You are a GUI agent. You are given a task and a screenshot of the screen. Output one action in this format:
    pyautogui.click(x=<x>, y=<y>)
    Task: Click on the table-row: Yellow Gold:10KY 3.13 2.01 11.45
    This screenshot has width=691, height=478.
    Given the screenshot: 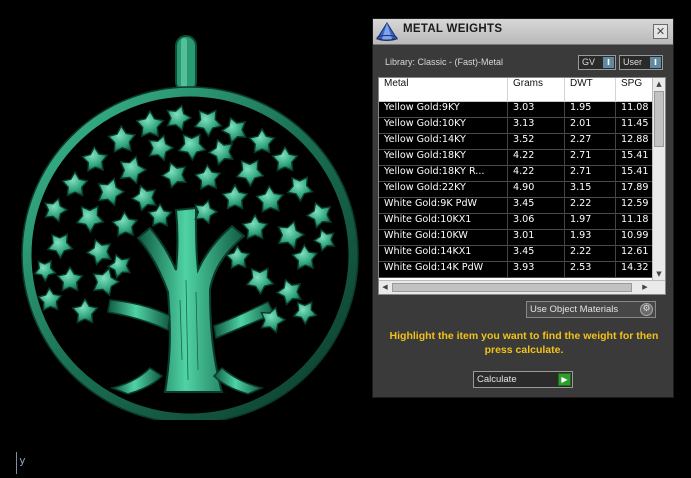 What is the action you would take?
    pyautogui.click(x=516, y=126)
    